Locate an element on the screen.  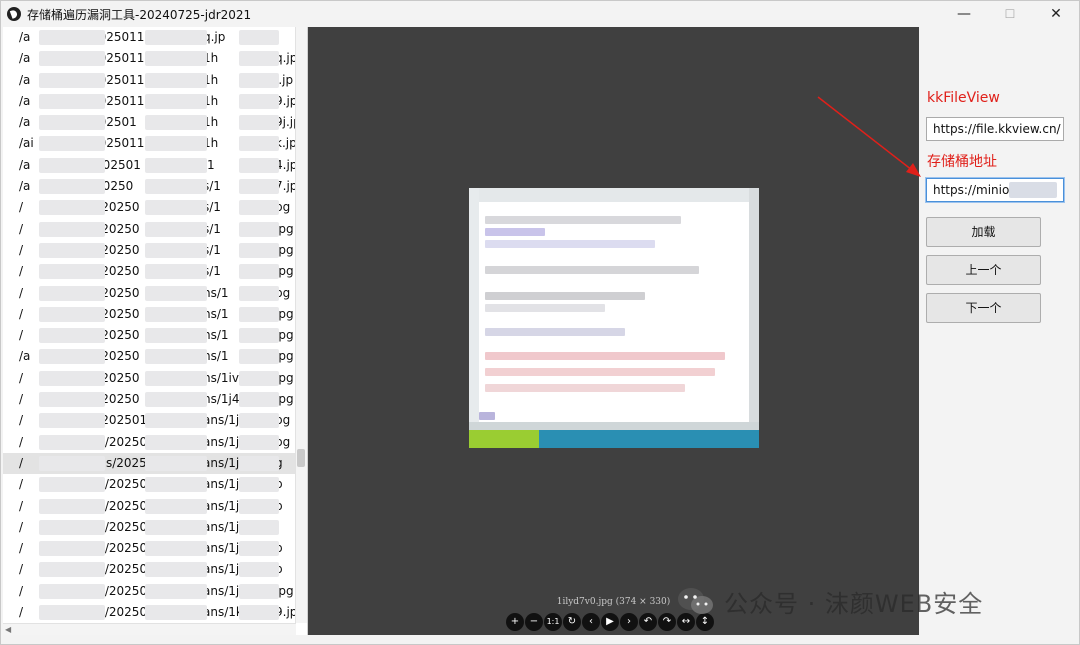
scrollbar-thumb is located at coordinates (301, 458).